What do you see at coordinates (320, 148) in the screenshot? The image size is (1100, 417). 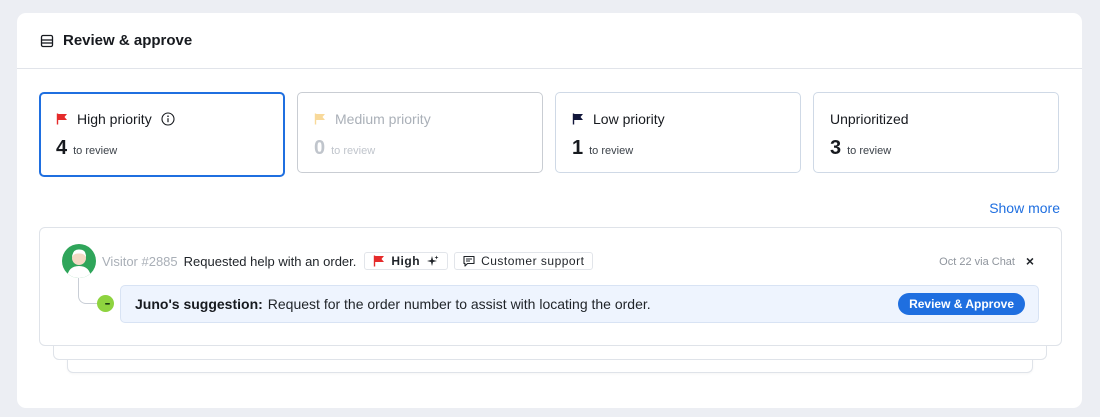 I see `card-count: 0` at bounding box center [320, 148].